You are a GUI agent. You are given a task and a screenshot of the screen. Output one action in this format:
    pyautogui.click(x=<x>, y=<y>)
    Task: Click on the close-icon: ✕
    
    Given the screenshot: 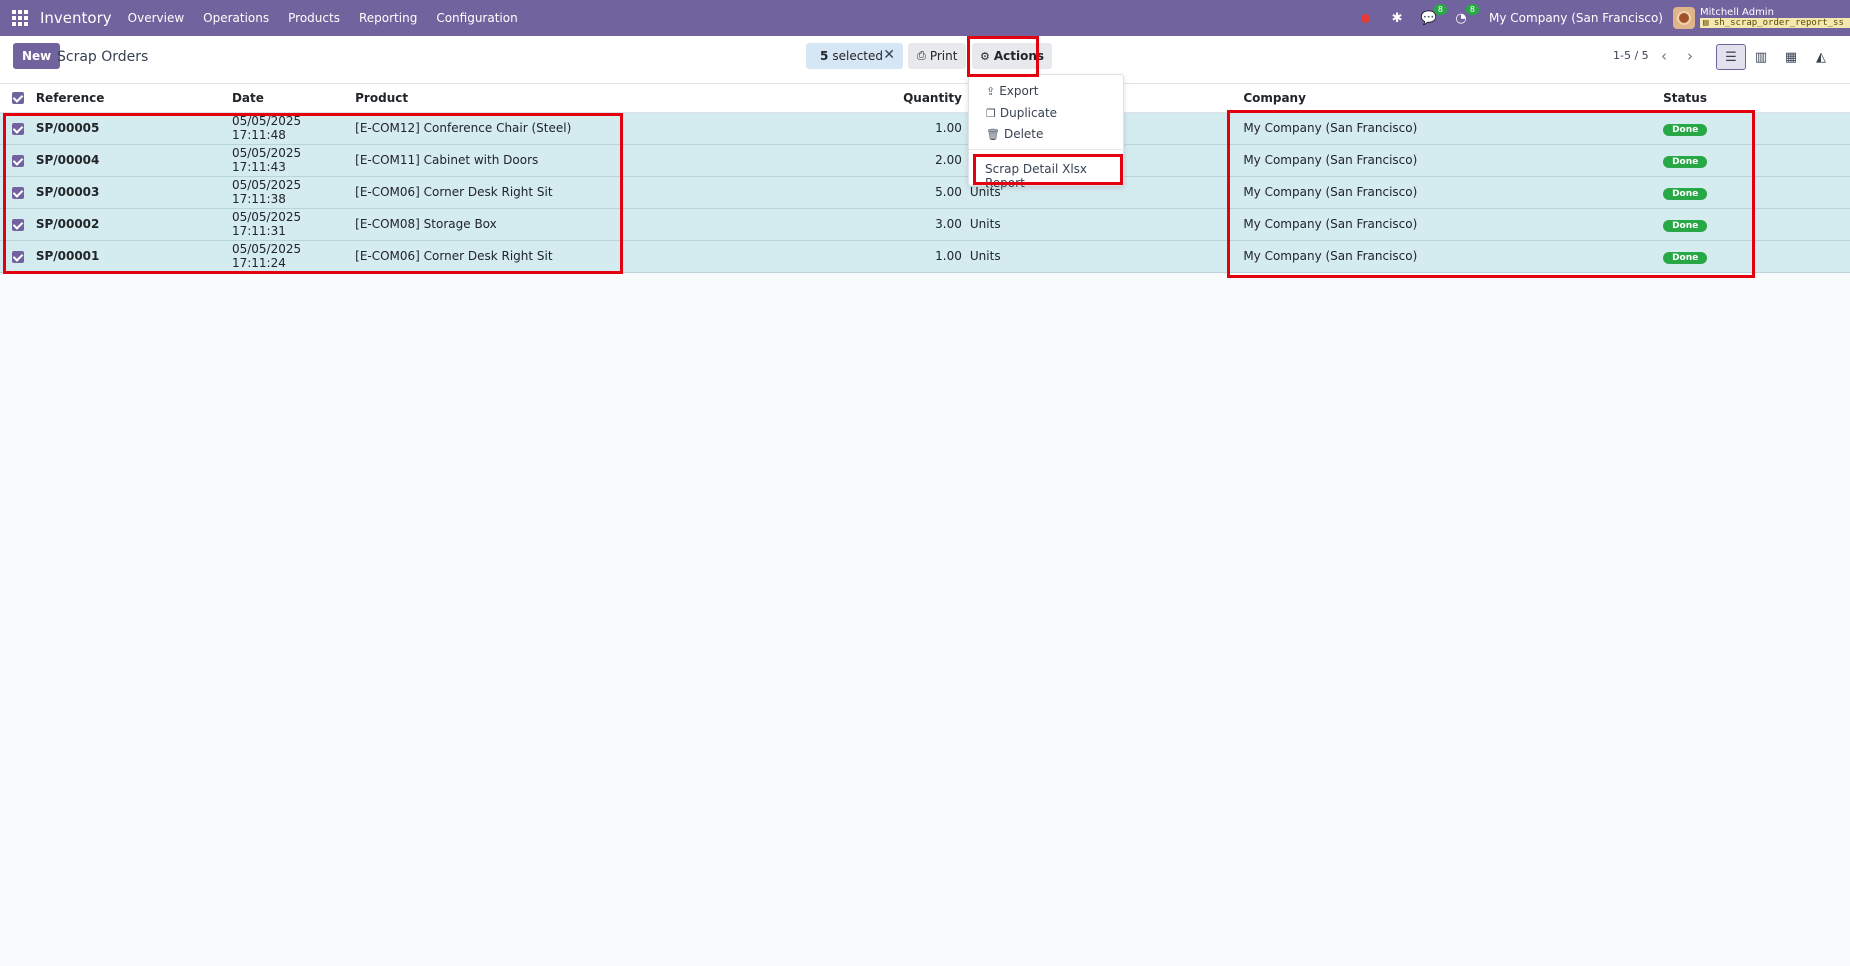 What is the action you would take?
    pyautogui.click(x=889, y=55)
    